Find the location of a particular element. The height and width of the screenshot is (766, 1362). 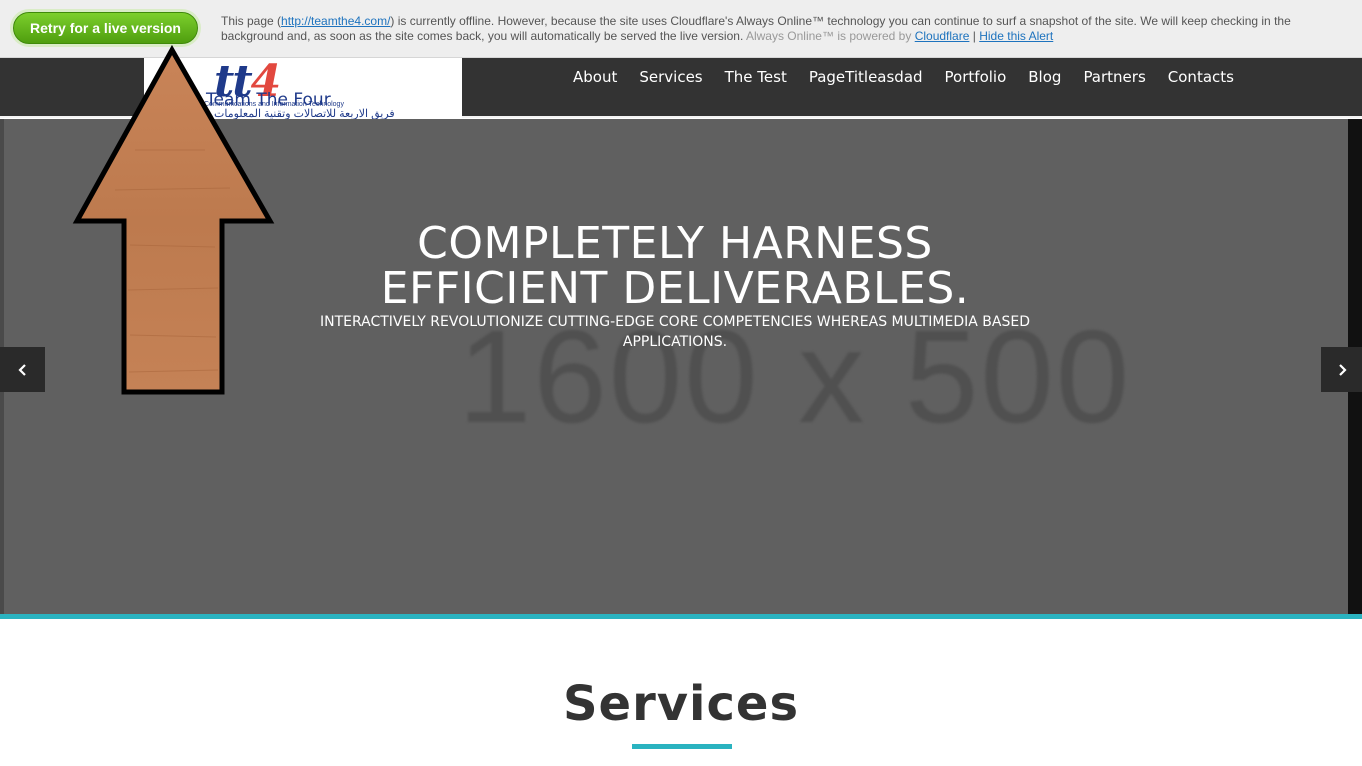

services-heading: Services is located at coordinates (681, 704).